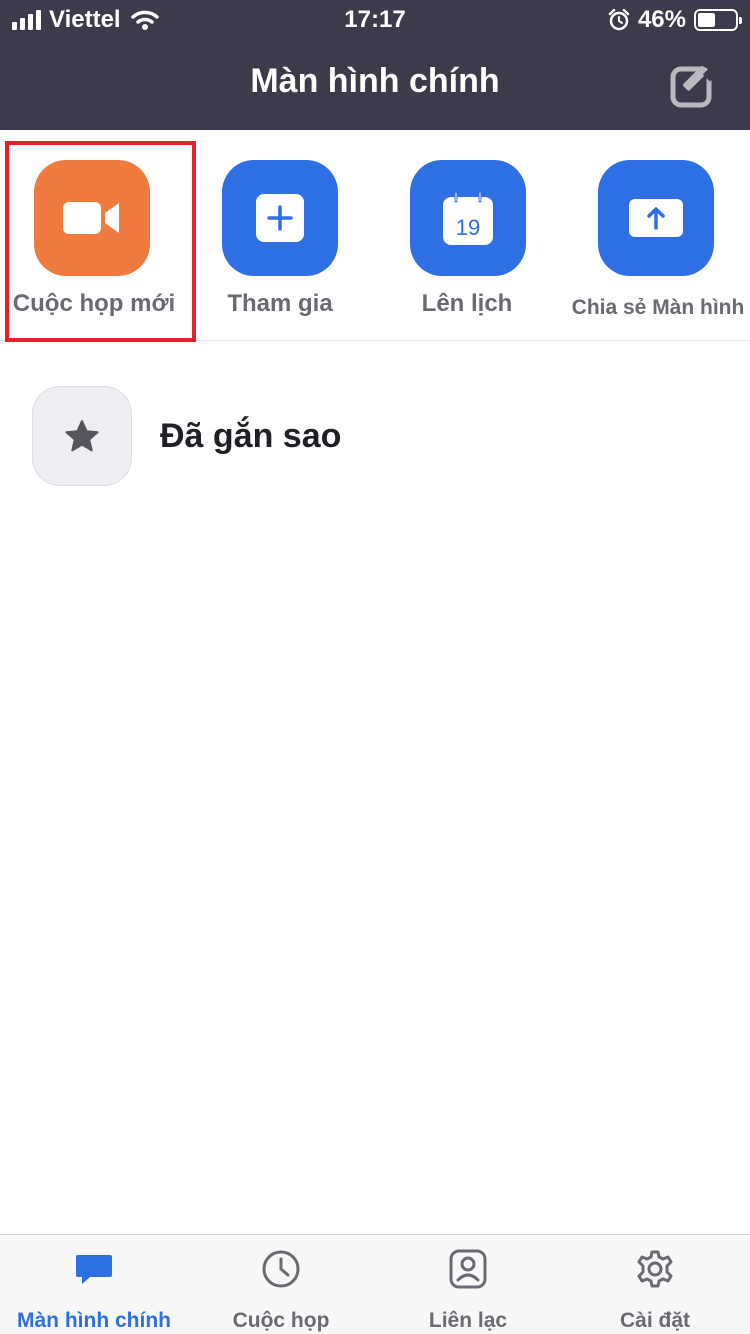 The width and height of the screenshot is (750, 1334). What do you see at coordinates (619, 20) in the screenshot?
I see `alarm-icon` at bounding box center [619, 20].